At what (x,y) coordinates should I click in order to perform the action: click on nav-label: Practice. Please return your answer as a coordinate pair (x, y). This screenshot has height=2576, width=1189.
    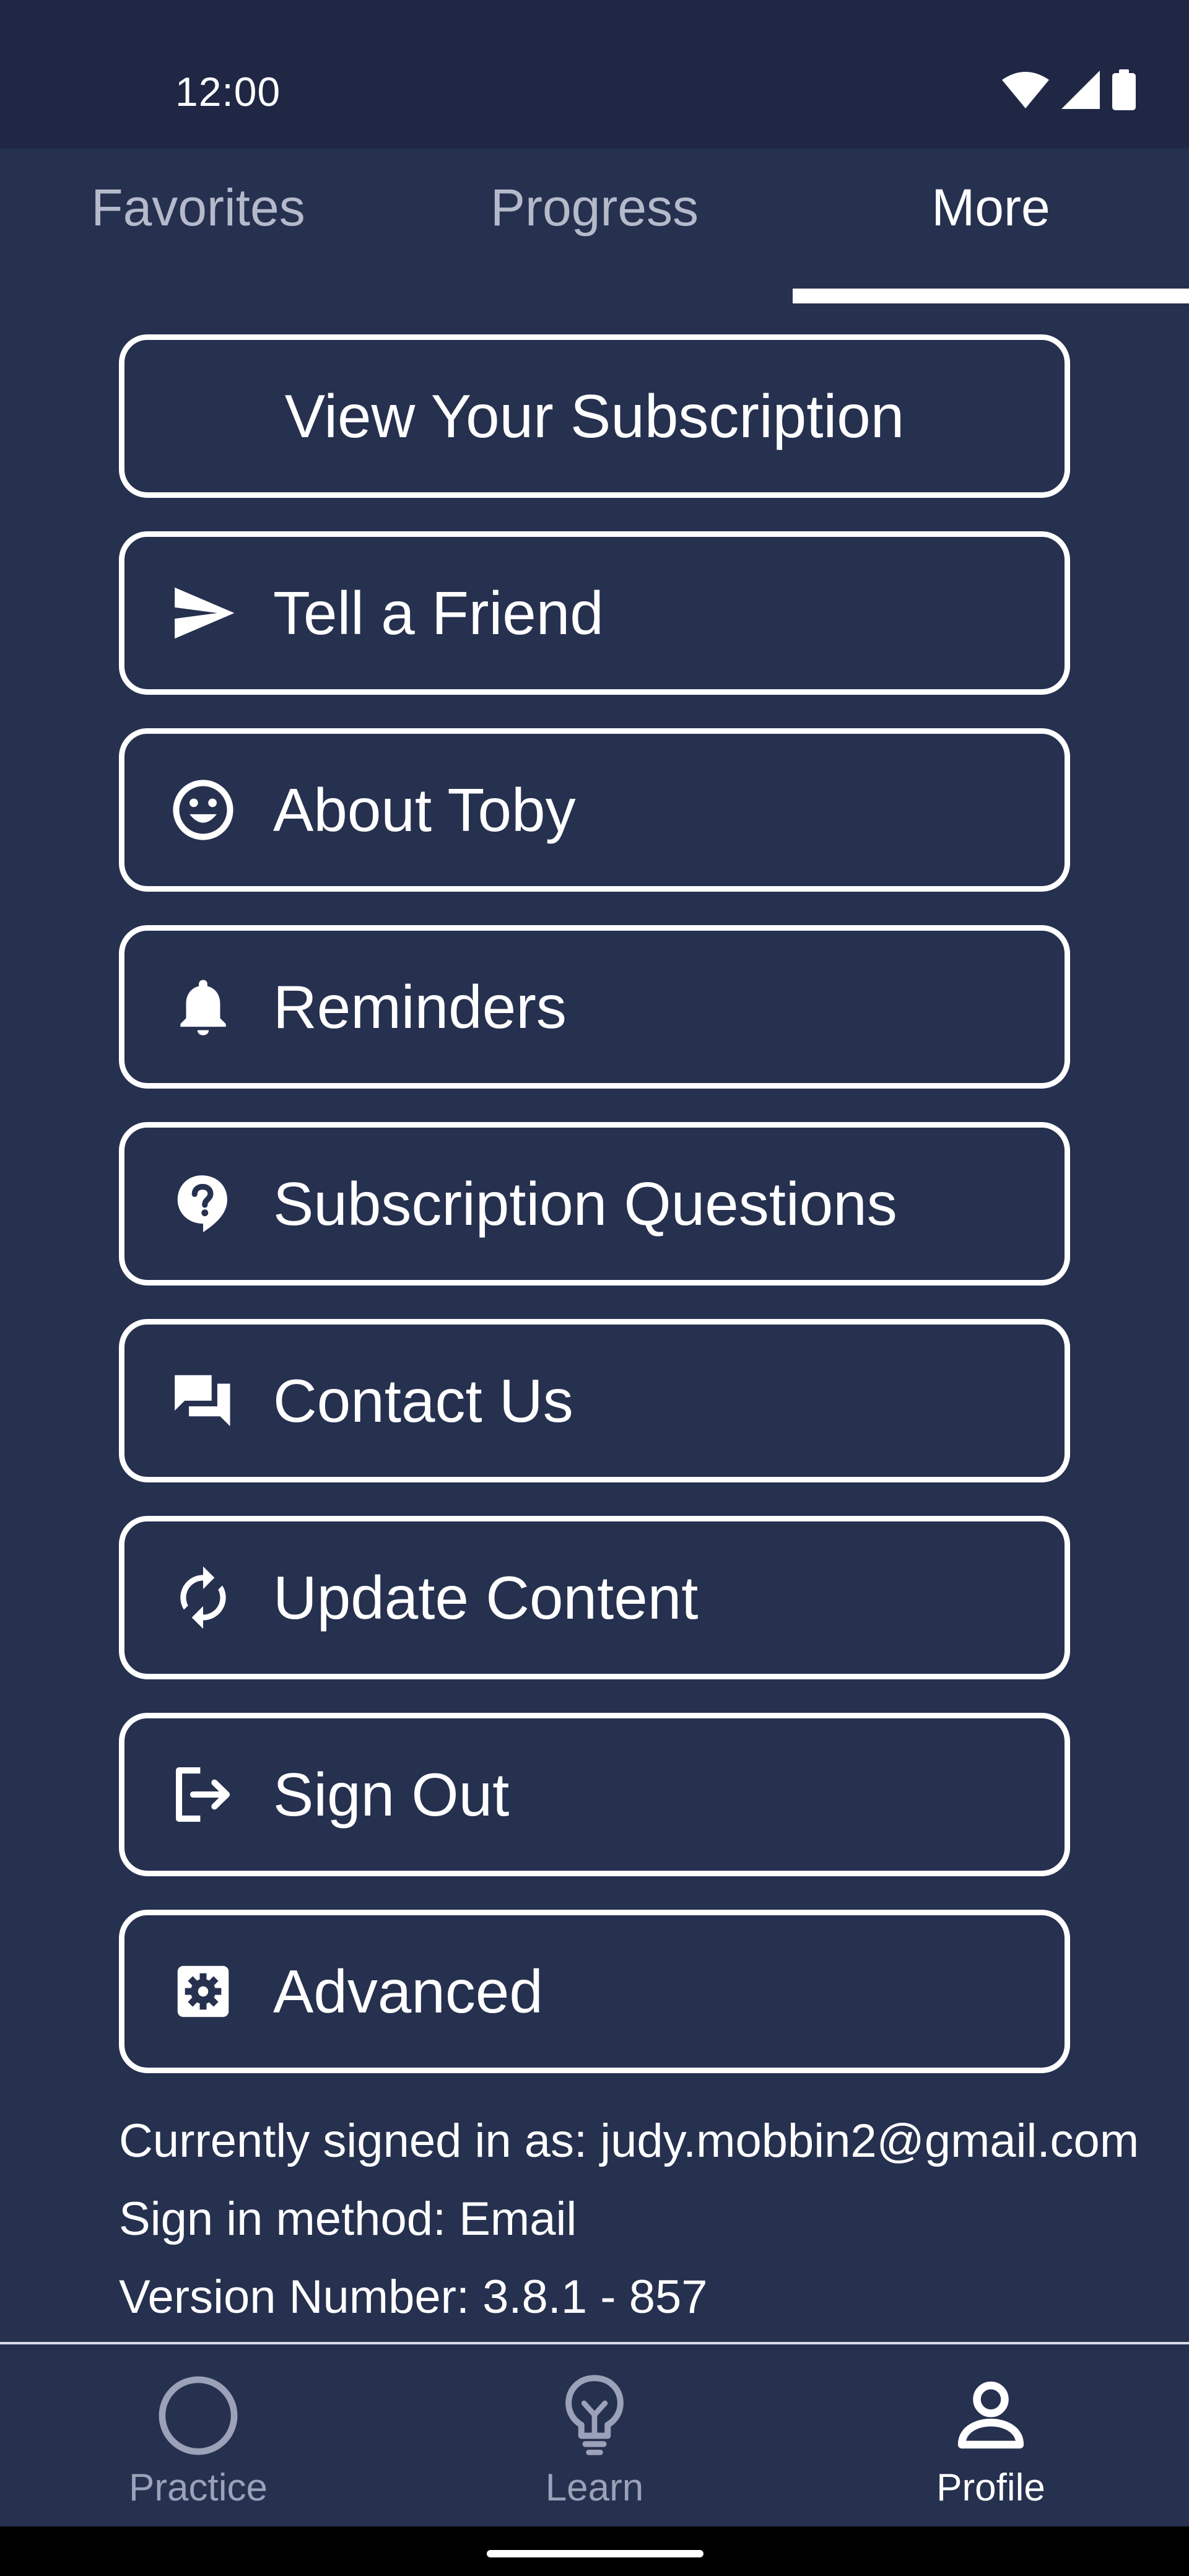
    Looking at the image, I should click on (198, 2487).